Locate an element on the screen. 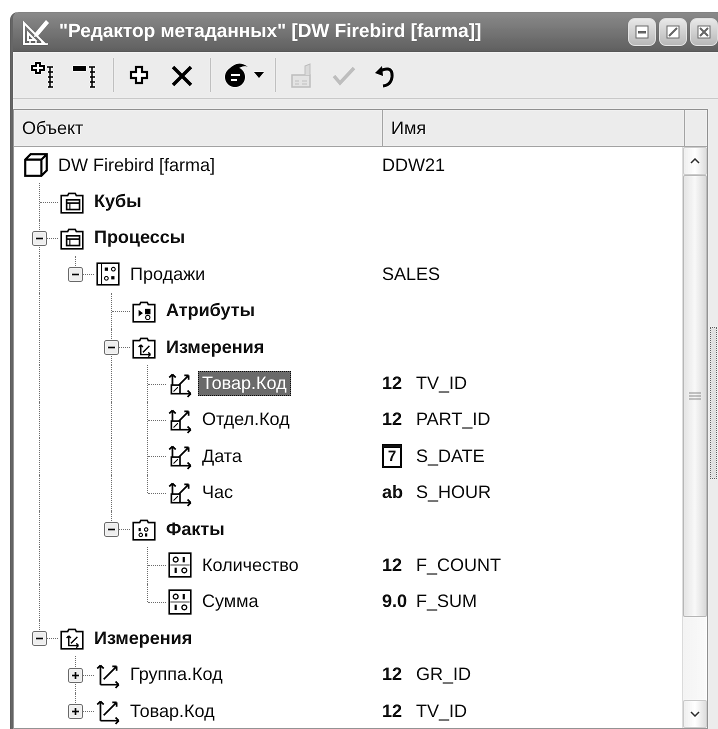 Image resolution: width=718 pixels, height=729 pixels. field-name: F_COUNT is located at coordinates (458, 565).